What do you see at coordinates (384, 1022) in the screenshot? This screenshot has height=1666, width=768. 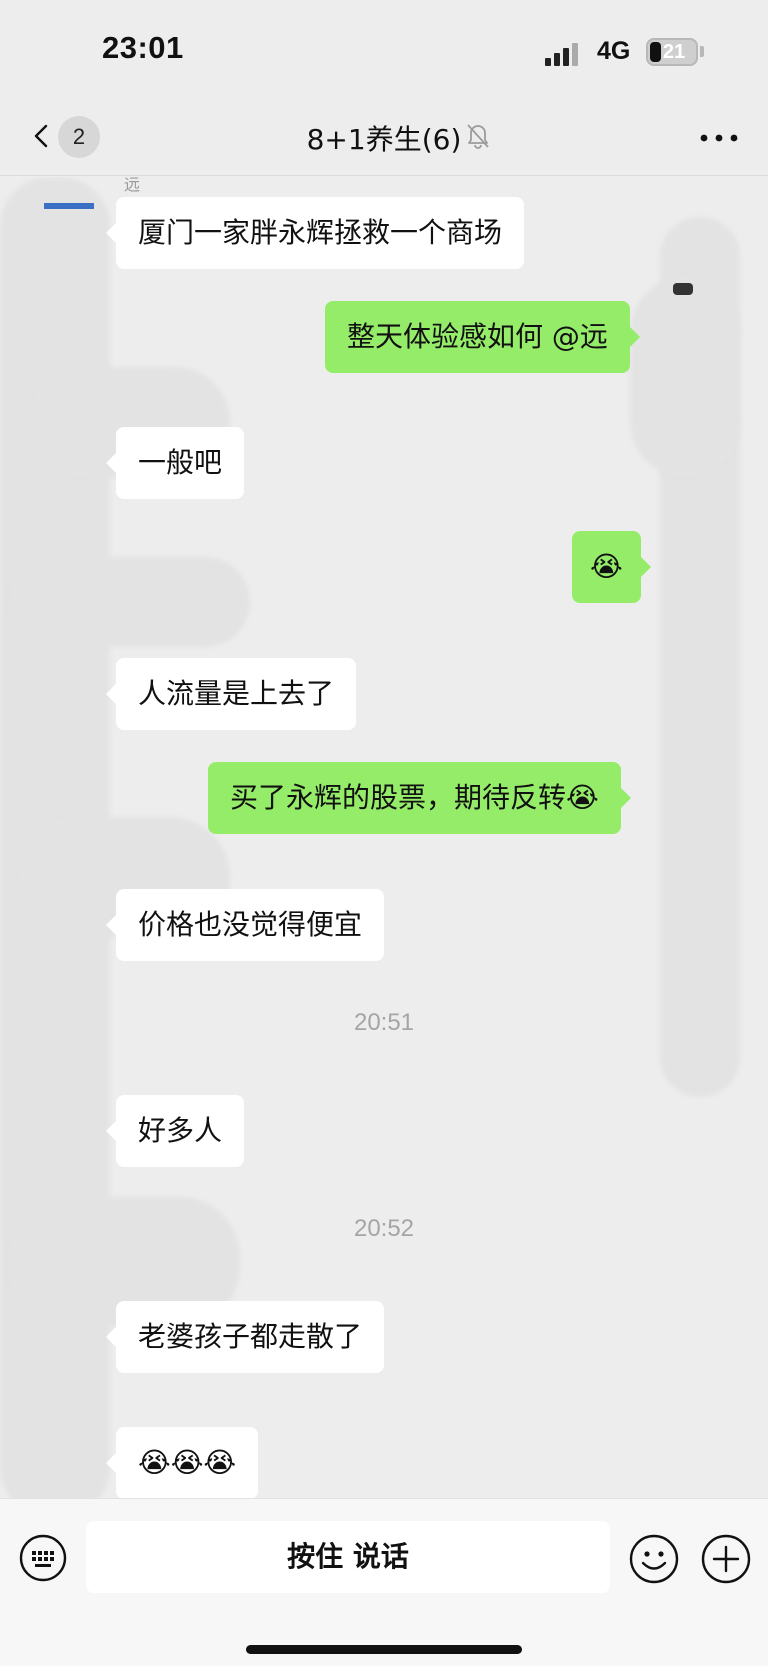 I see `message-timestamp: 20:51` at bounding box center [384, 1022].